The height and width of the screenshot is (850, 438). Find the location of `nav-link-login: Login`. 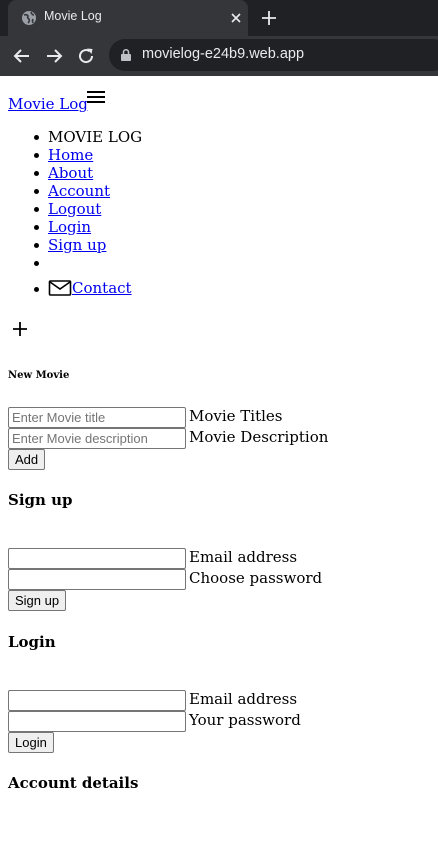

nav-link-login: Login is located at coordinates (69, 227).